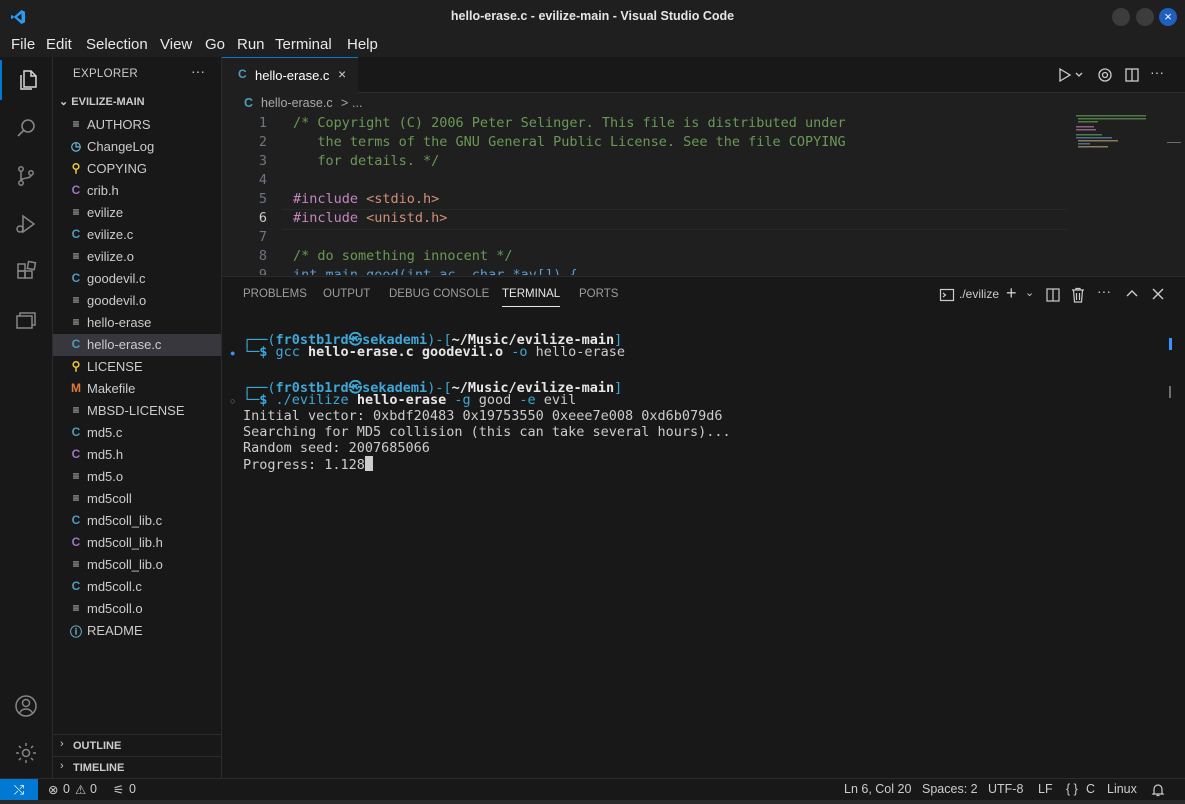 The width and height of the screenshot is (1185, 804). What do you see at coordinates (1072, 75) in the screenshot?
I see `run-file-icon` at bounding box center [1072, 75].